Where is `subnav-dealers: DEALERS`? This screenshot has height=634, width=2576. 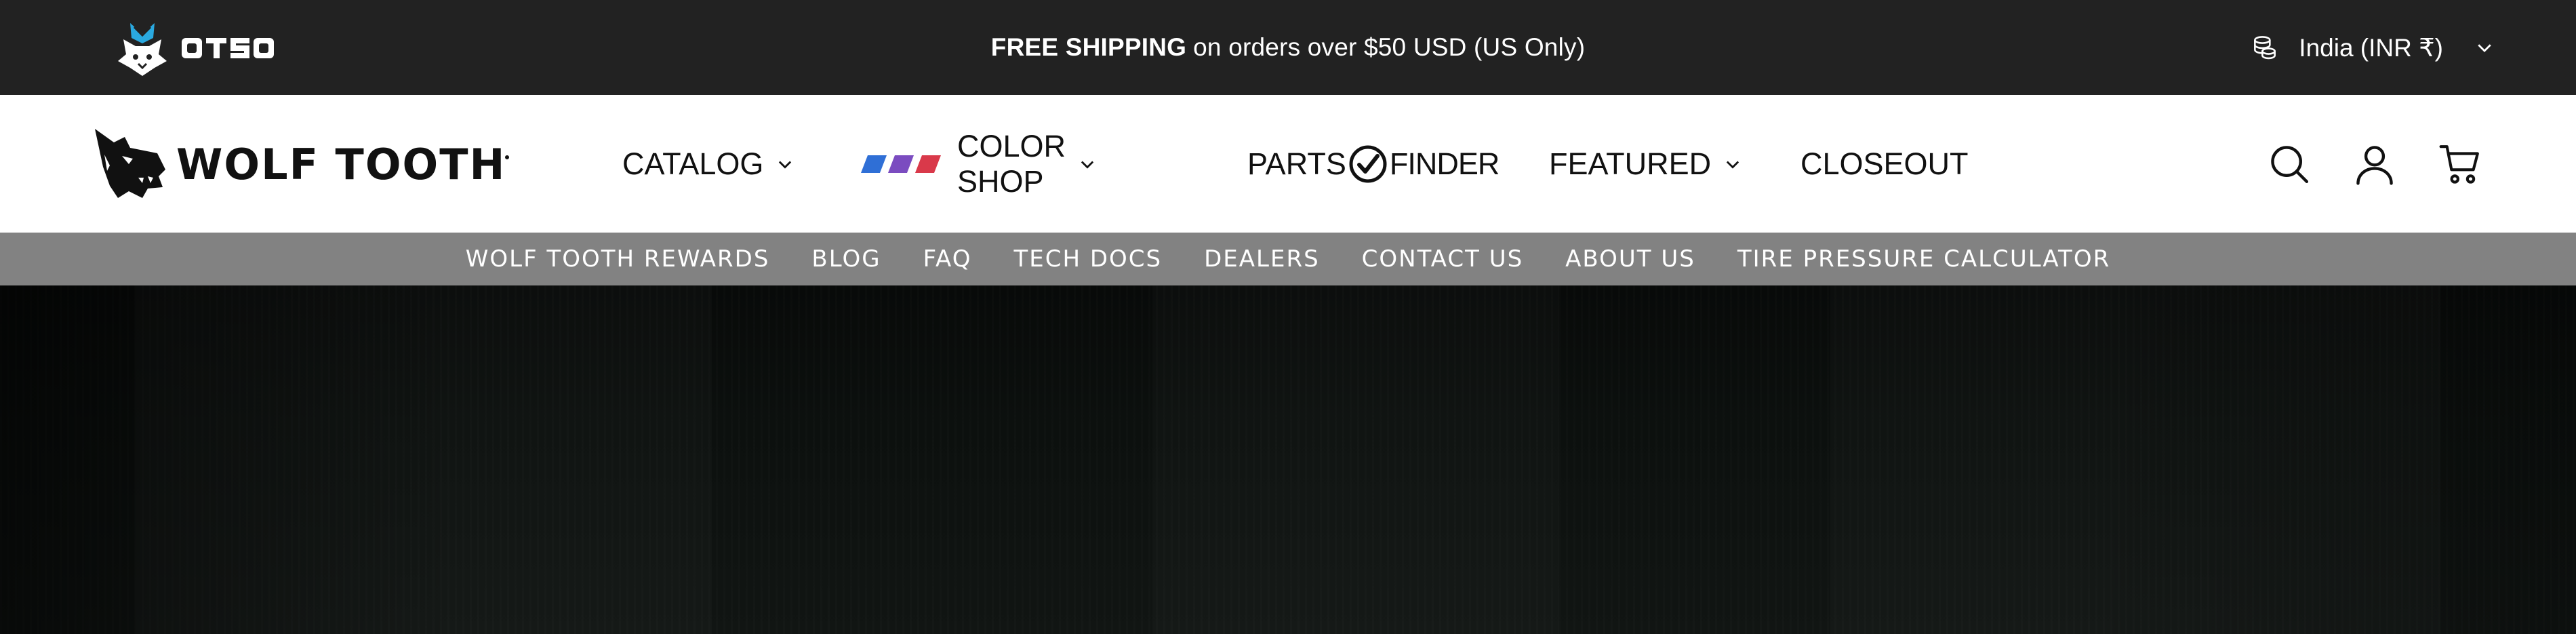 subnav-dealers: DEALERS is located at coordinates (1262, 259).